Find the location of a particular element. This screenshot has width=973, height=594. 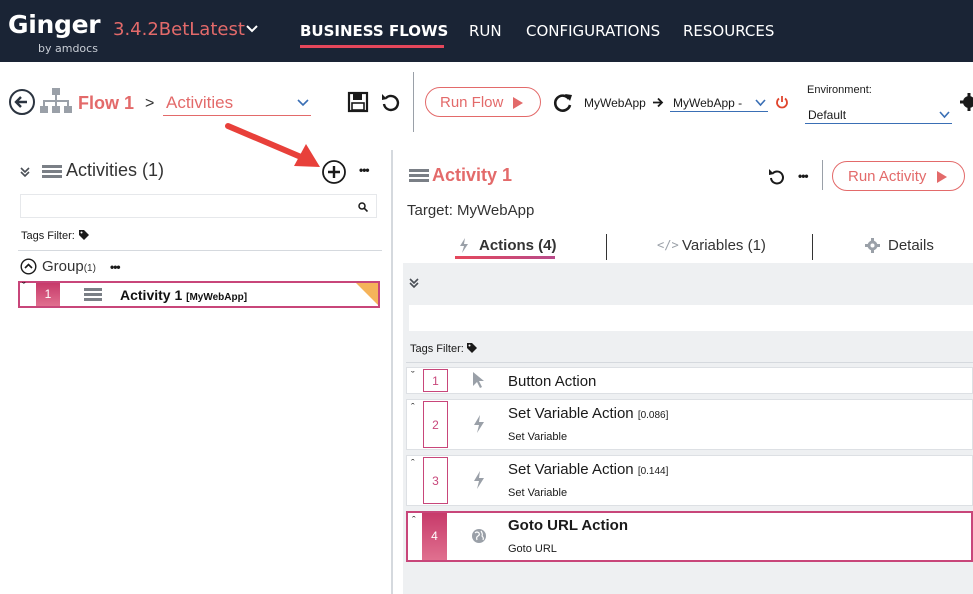

globe-icon is located at coordinates (479, 536).